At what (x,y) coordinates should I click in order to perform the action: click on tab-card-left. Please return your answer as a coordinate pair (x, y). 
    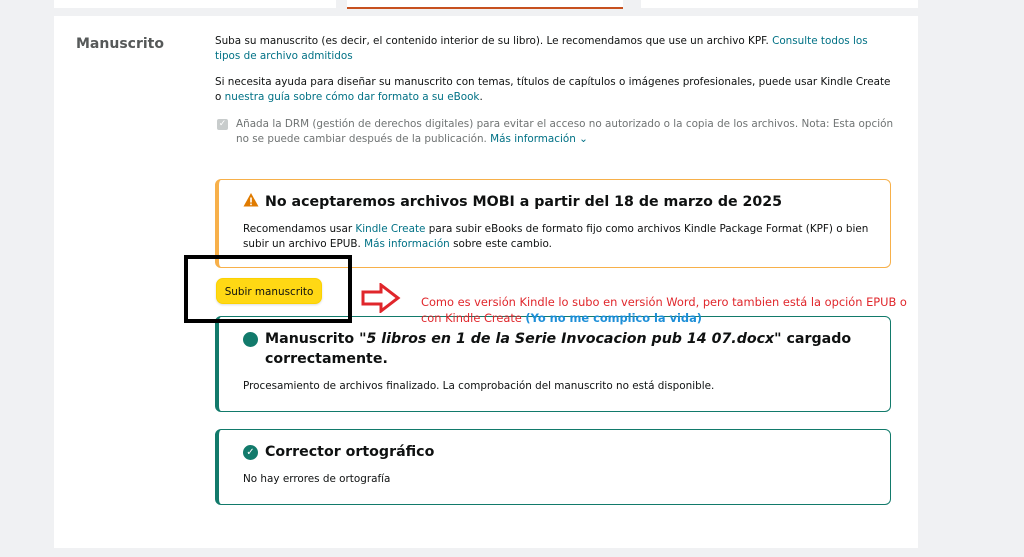
    Looking at the image, I should click on (195, 4).